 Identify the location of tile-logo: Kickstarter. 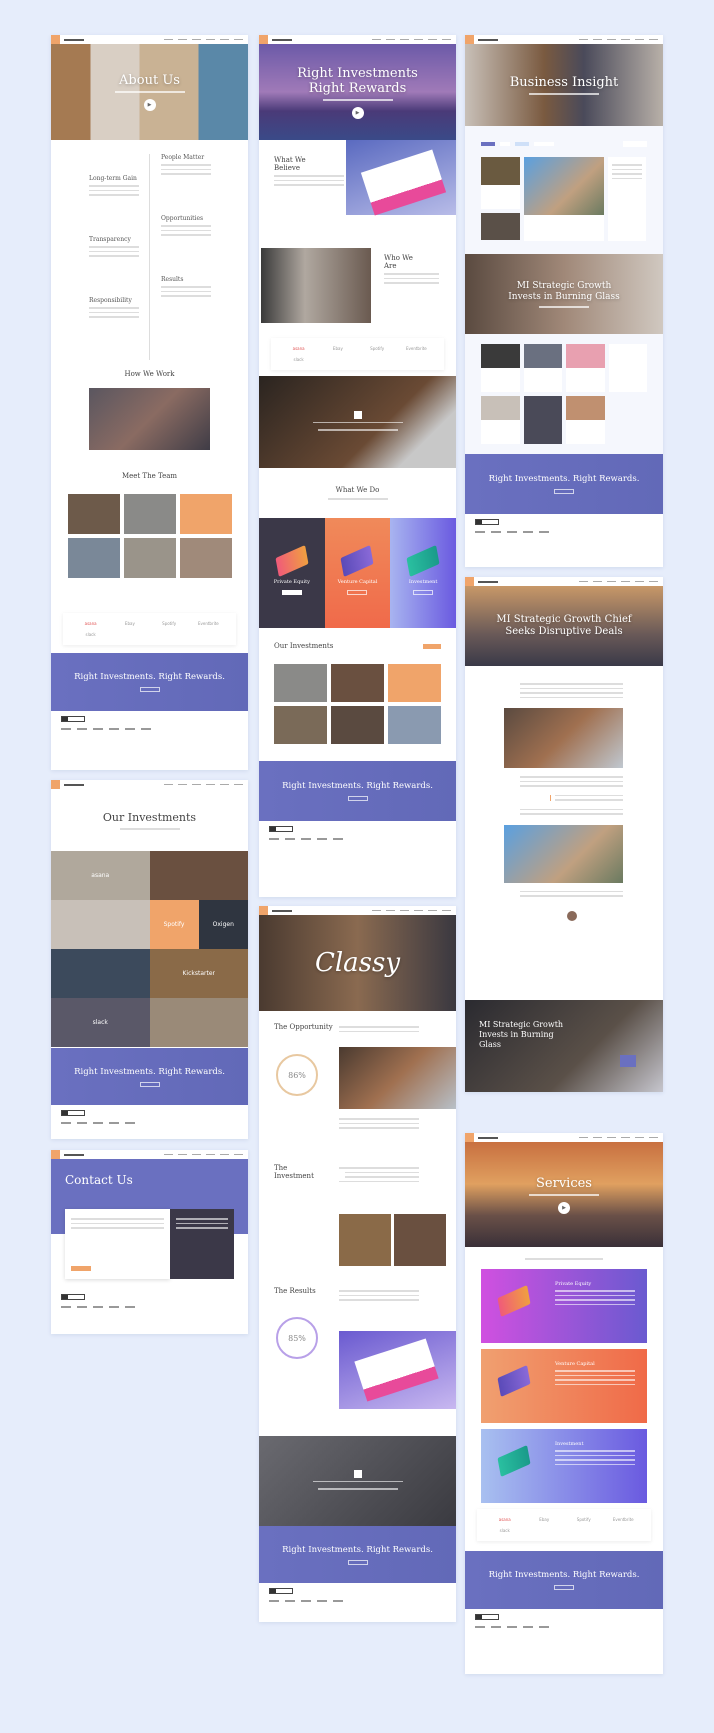
(198, 973).